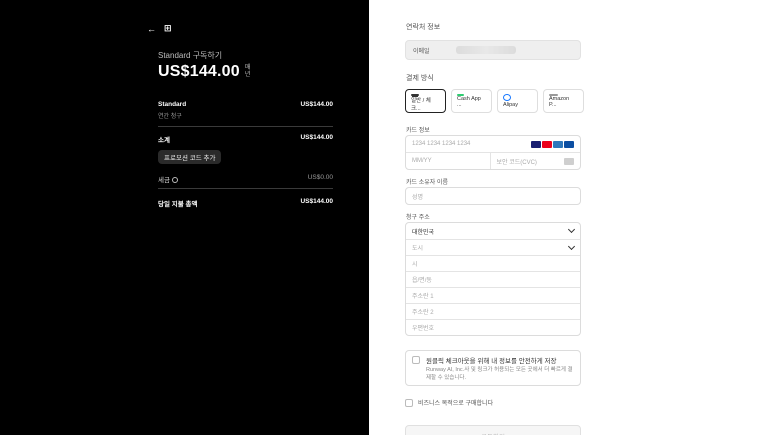 The height and width of the screenshot is (435, 773). Describe the element at coordinates (151, 29) in the screenshot. I see `arrow-left-icon: ←` at that location.